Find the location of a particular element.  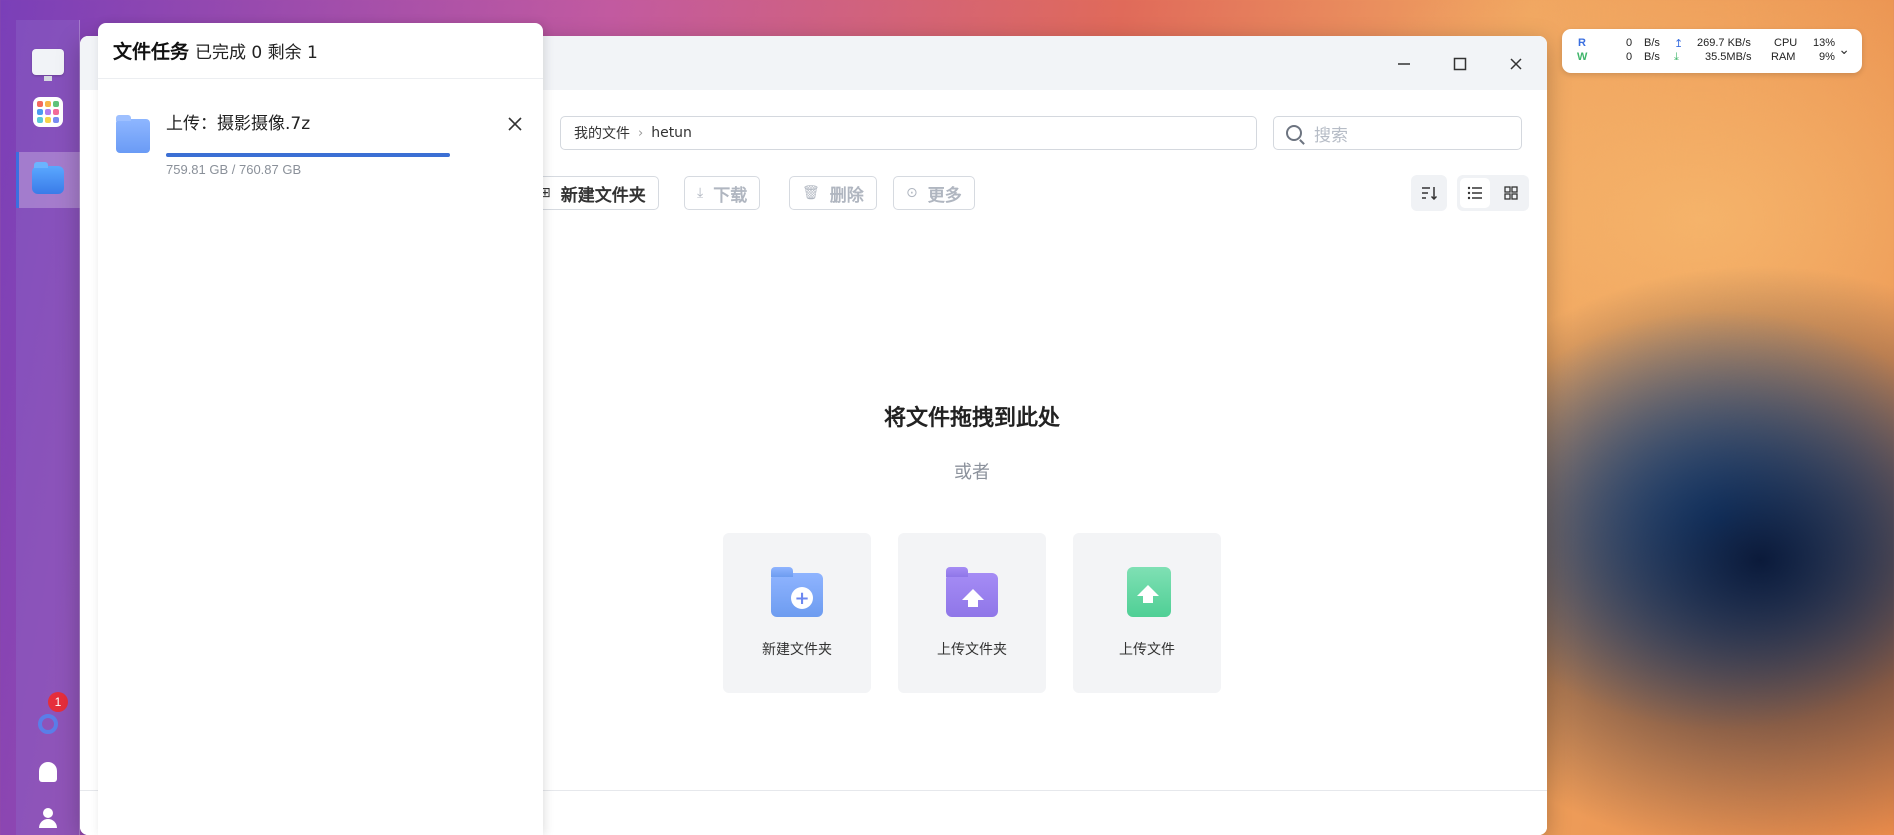

sort-icon is located at coordinates (1429, 193).